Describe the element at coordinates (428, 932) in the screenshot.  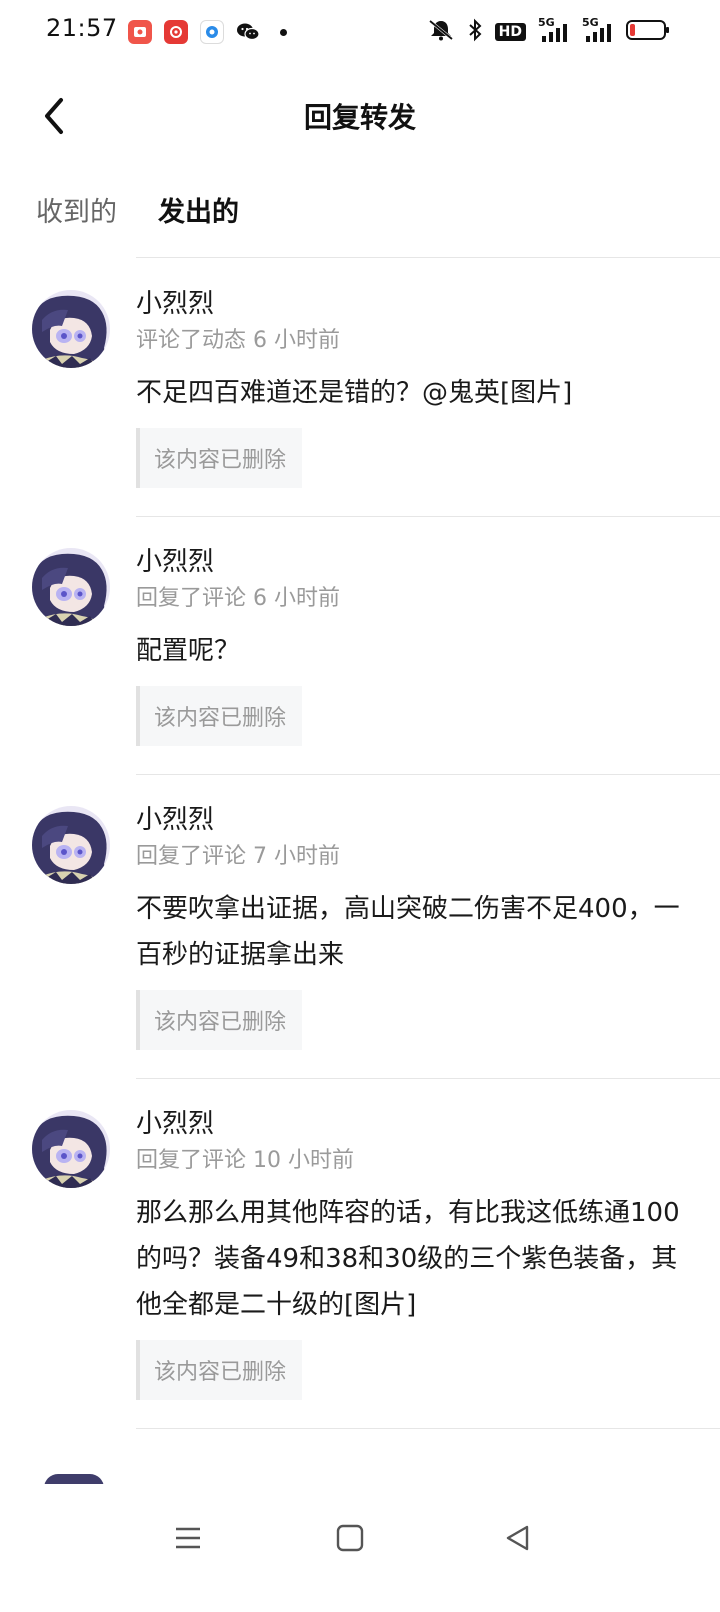
I see `reply-content: 不要吹拿出证据，高山突破二伤害不足400，一百秒的证据拿出来` at that location.